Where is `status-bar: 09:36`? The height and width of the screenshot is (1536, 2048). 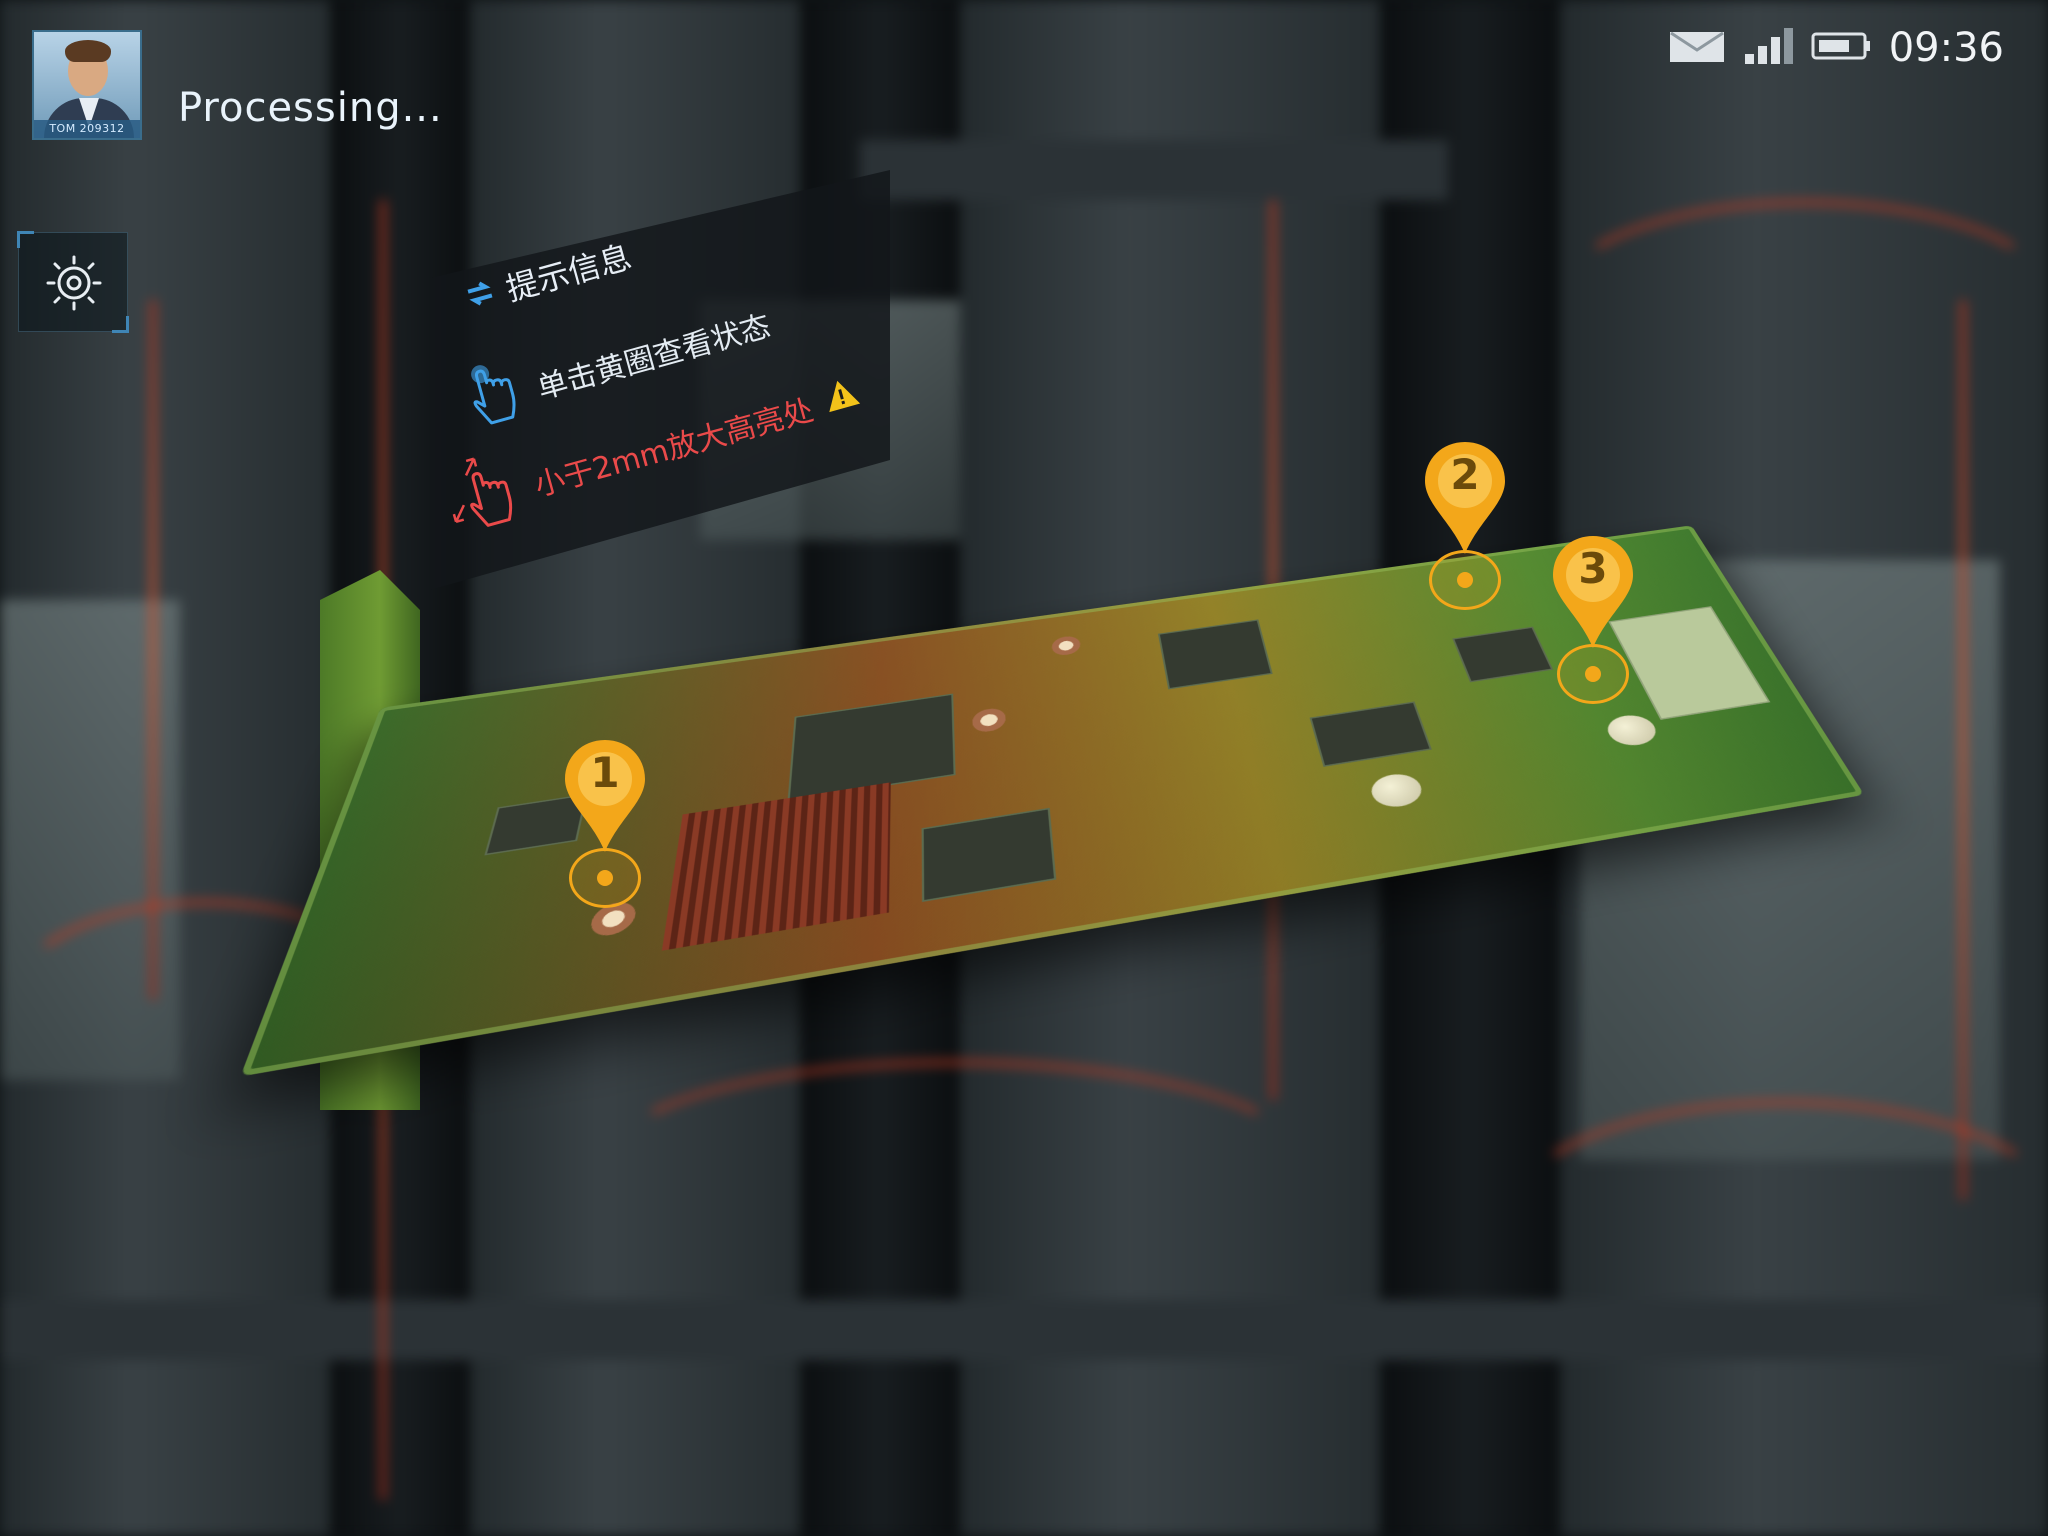 status-bar: 09:36 is located at coordinates (1836, 48).